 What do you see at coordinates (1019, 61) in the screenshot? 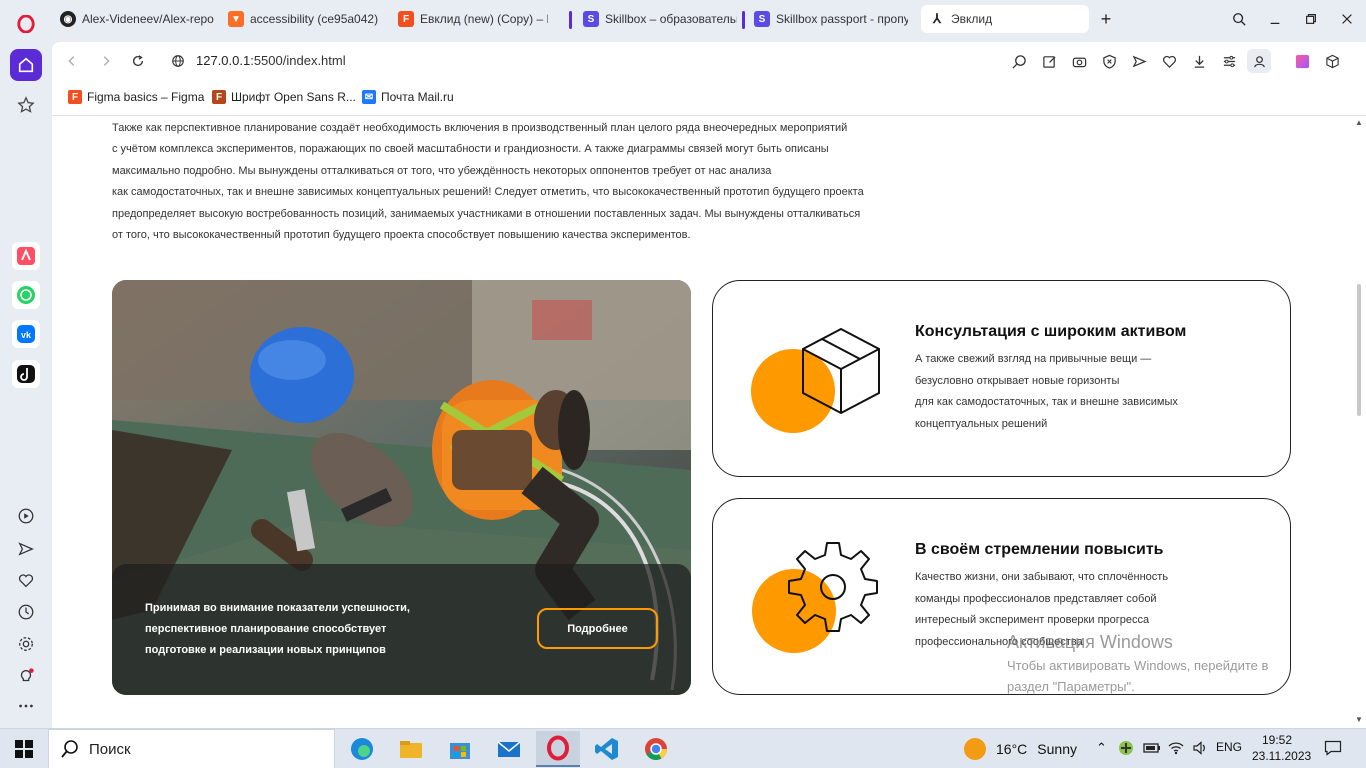
I see `search-page-icon` at bounding box center [1019, 61].